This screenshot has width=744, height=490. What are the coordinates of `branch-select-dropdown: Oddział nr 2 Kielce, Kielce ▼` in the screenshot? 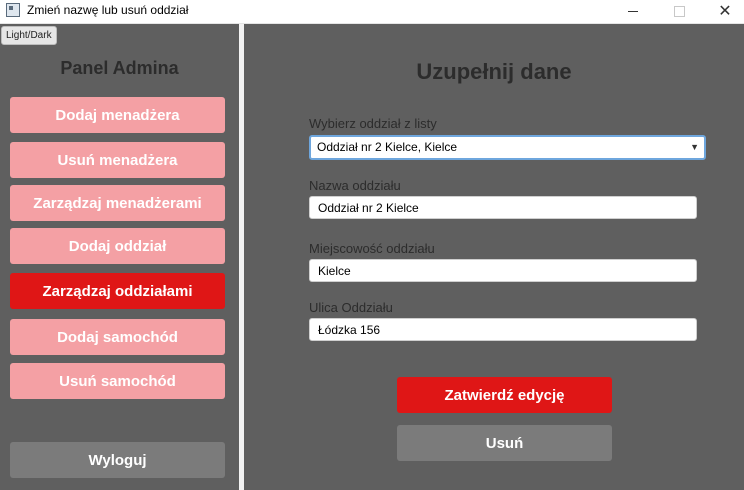 It's located at (507, 147).